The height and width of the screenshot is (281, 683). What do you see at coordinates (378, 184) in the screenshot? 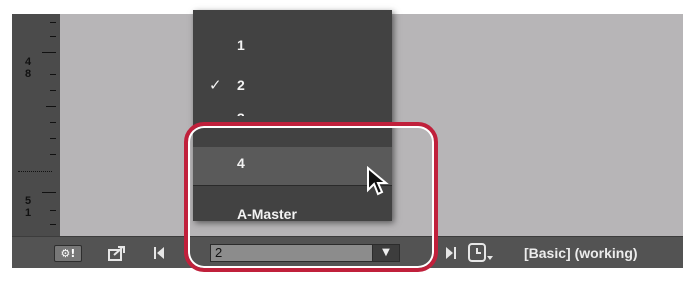
I see `mouse-pointer-icon` at bounding box center [378, 184].